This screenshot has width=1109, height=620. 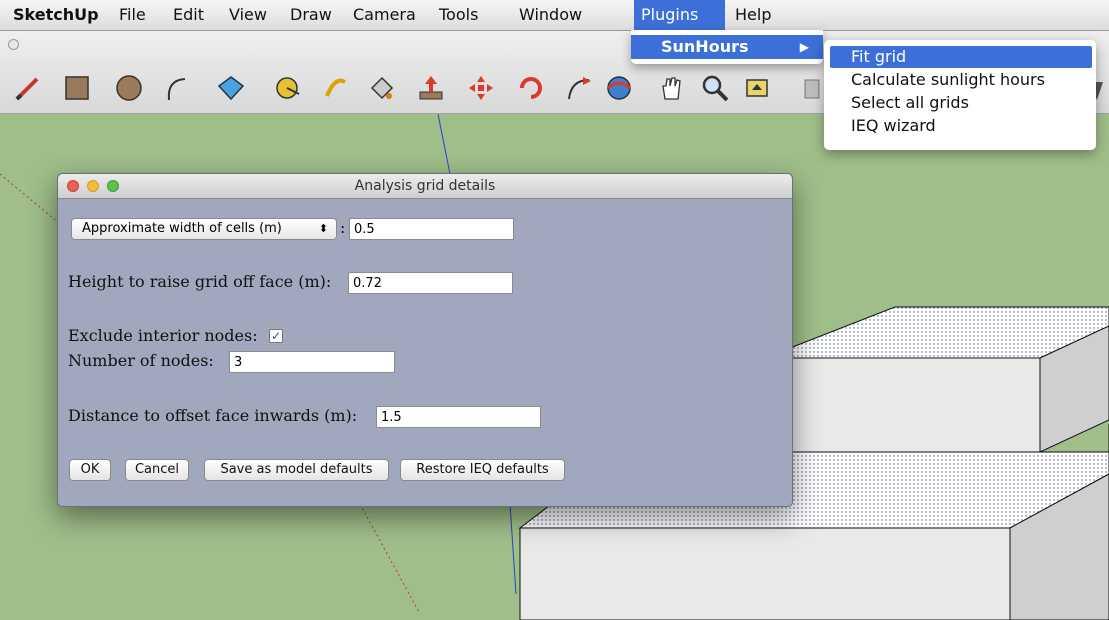 What do you see at coordinates (384, 15) in the screenshot?
I see `menu-camera: Camera` at bounding box center [384, 15].